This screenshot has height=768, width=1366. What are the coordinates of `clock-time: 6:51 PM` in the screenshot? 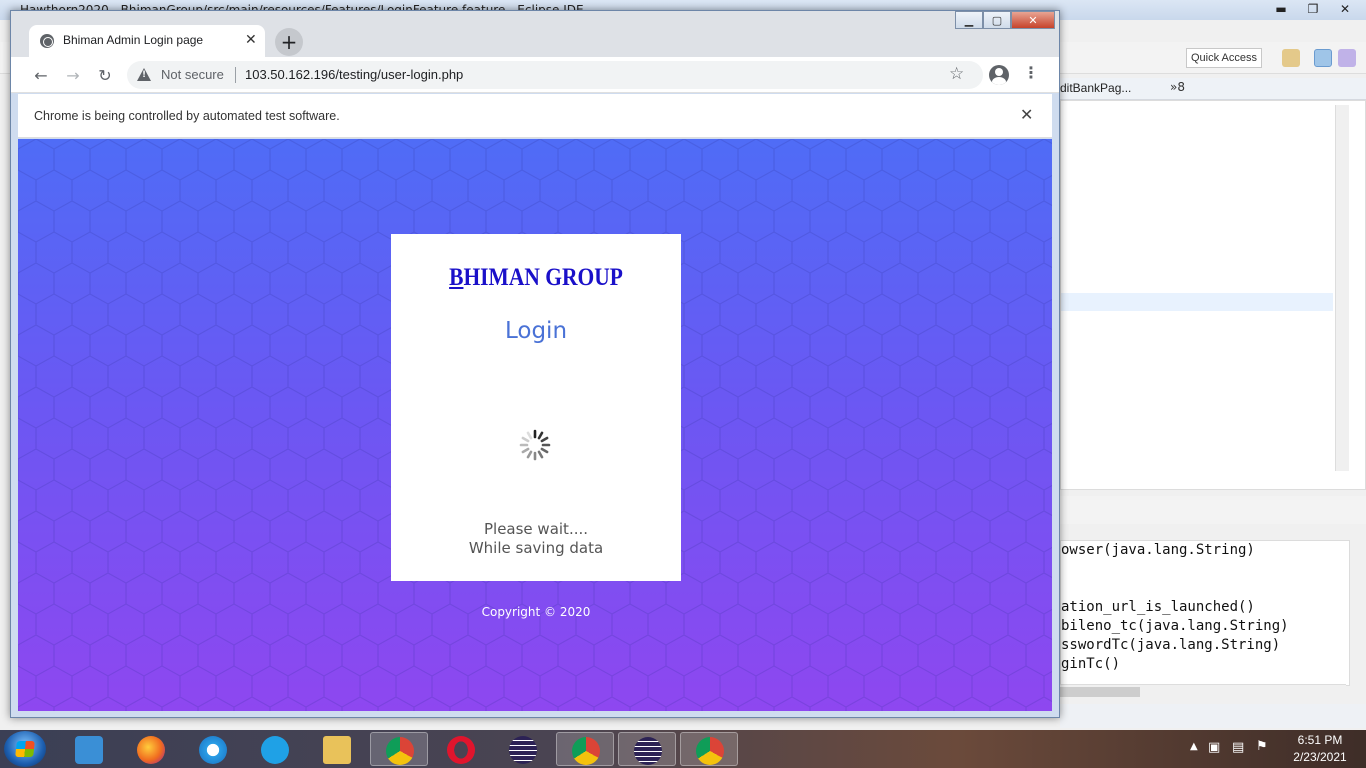 It's located at (1320, 740).